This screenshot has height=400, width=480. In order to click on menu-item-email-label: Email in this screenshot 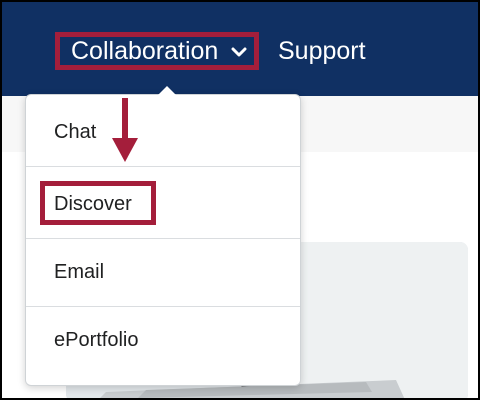, I will do `click(79, 272)`.